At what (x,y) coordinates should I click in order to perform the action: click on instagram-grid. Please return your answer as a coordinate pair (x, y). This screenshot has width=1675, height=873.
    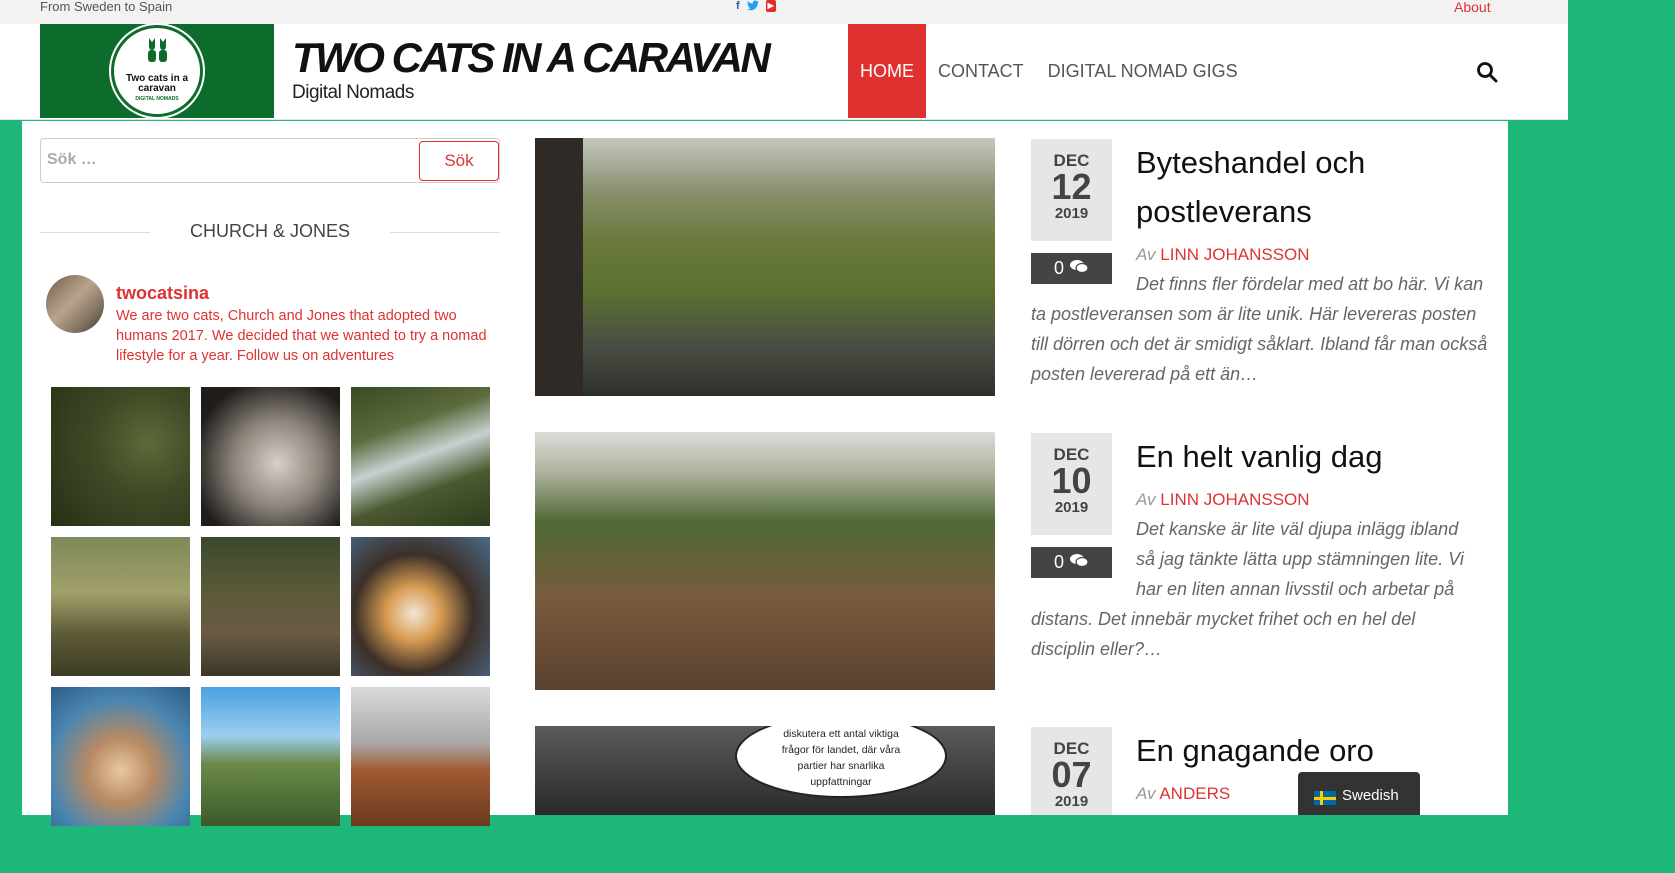
    Looking at the image, I should click on (271, 606).